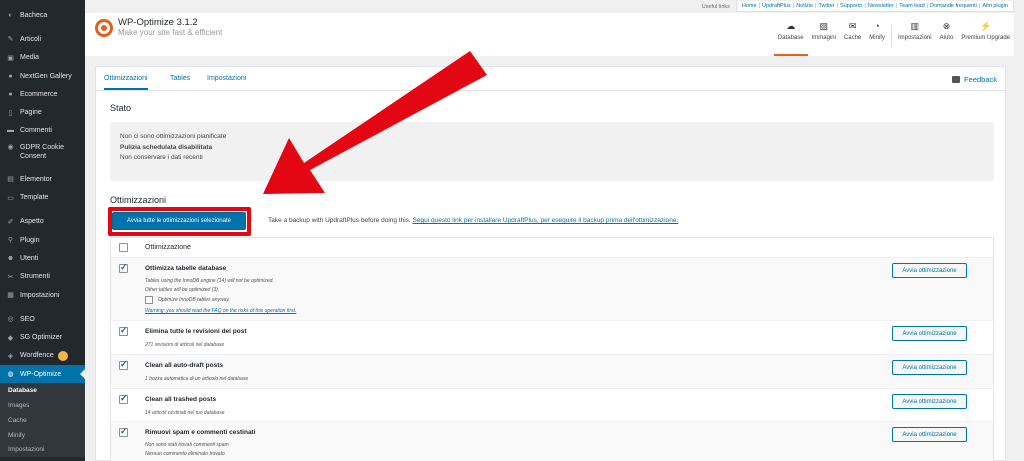  What do you see at coordinates (42, 258) in the screenshot?
I see `sidebar-item-utenti: ☻ Utenti` at bounding box center [42, 258].